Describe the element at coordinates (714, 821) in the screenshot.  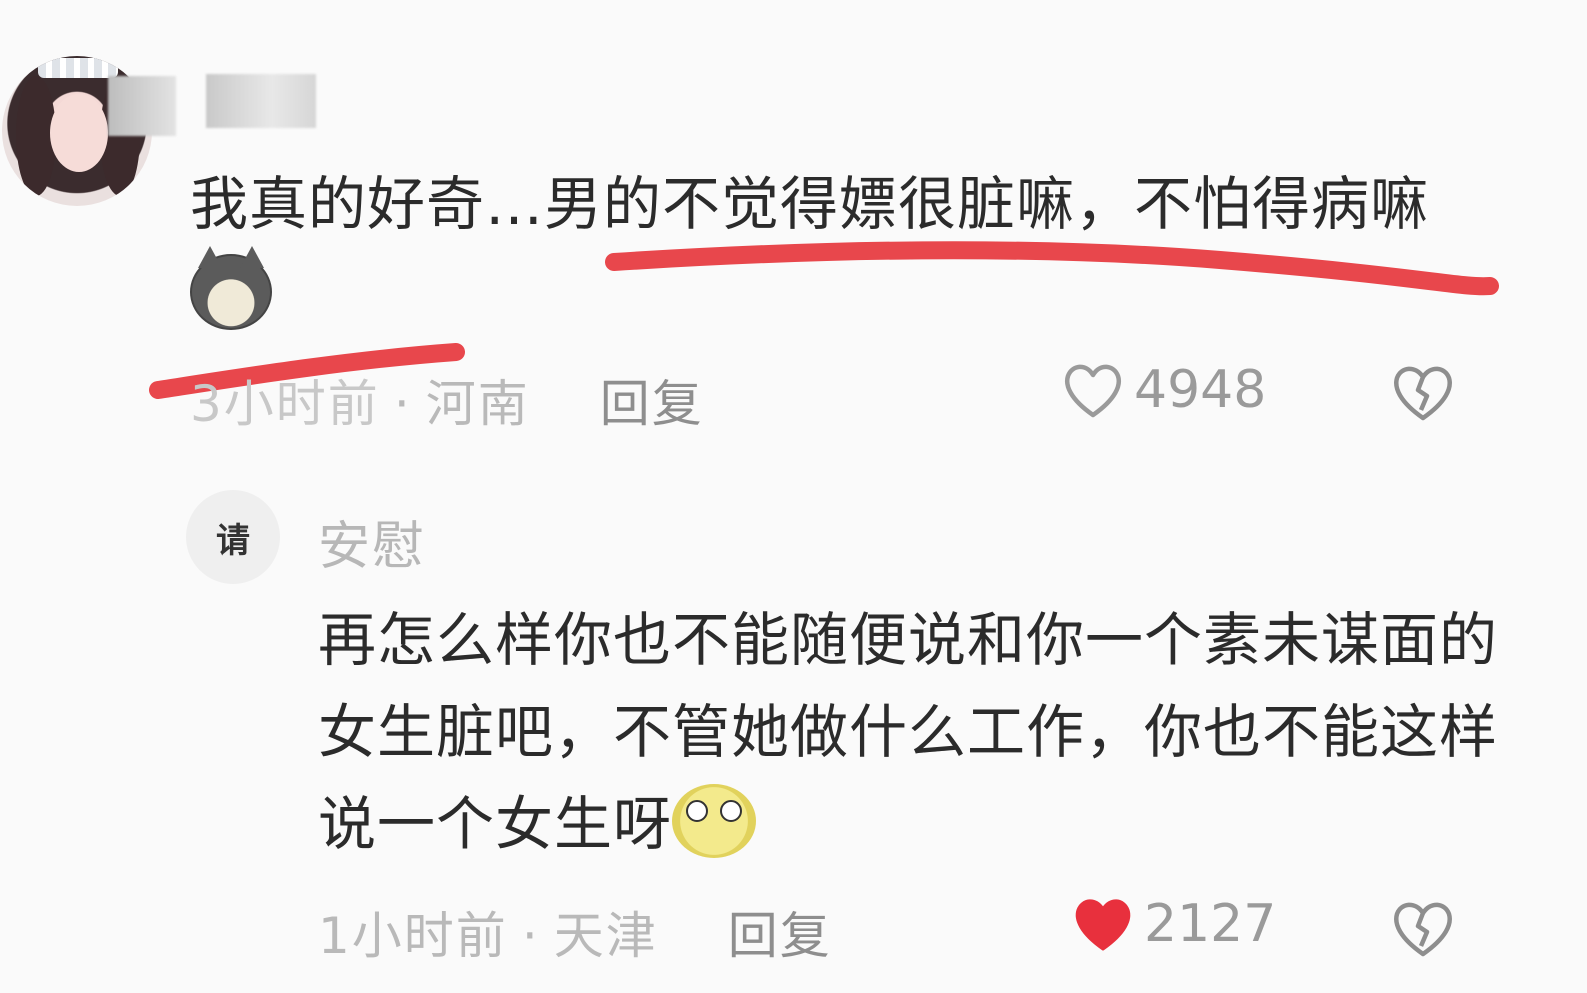
I see `surprised-face-emoji` at that location.